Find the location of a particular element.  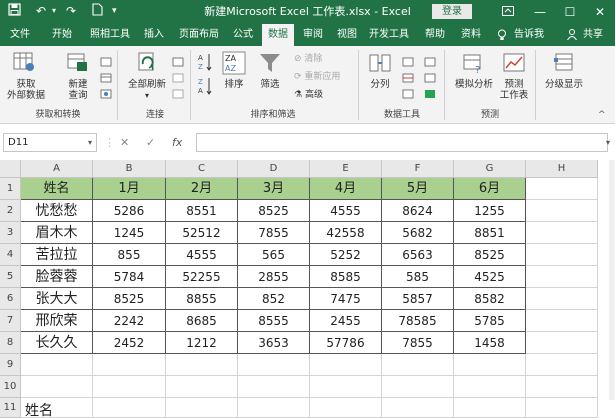

value-cell: 565 is located at coordinates (274, 255).